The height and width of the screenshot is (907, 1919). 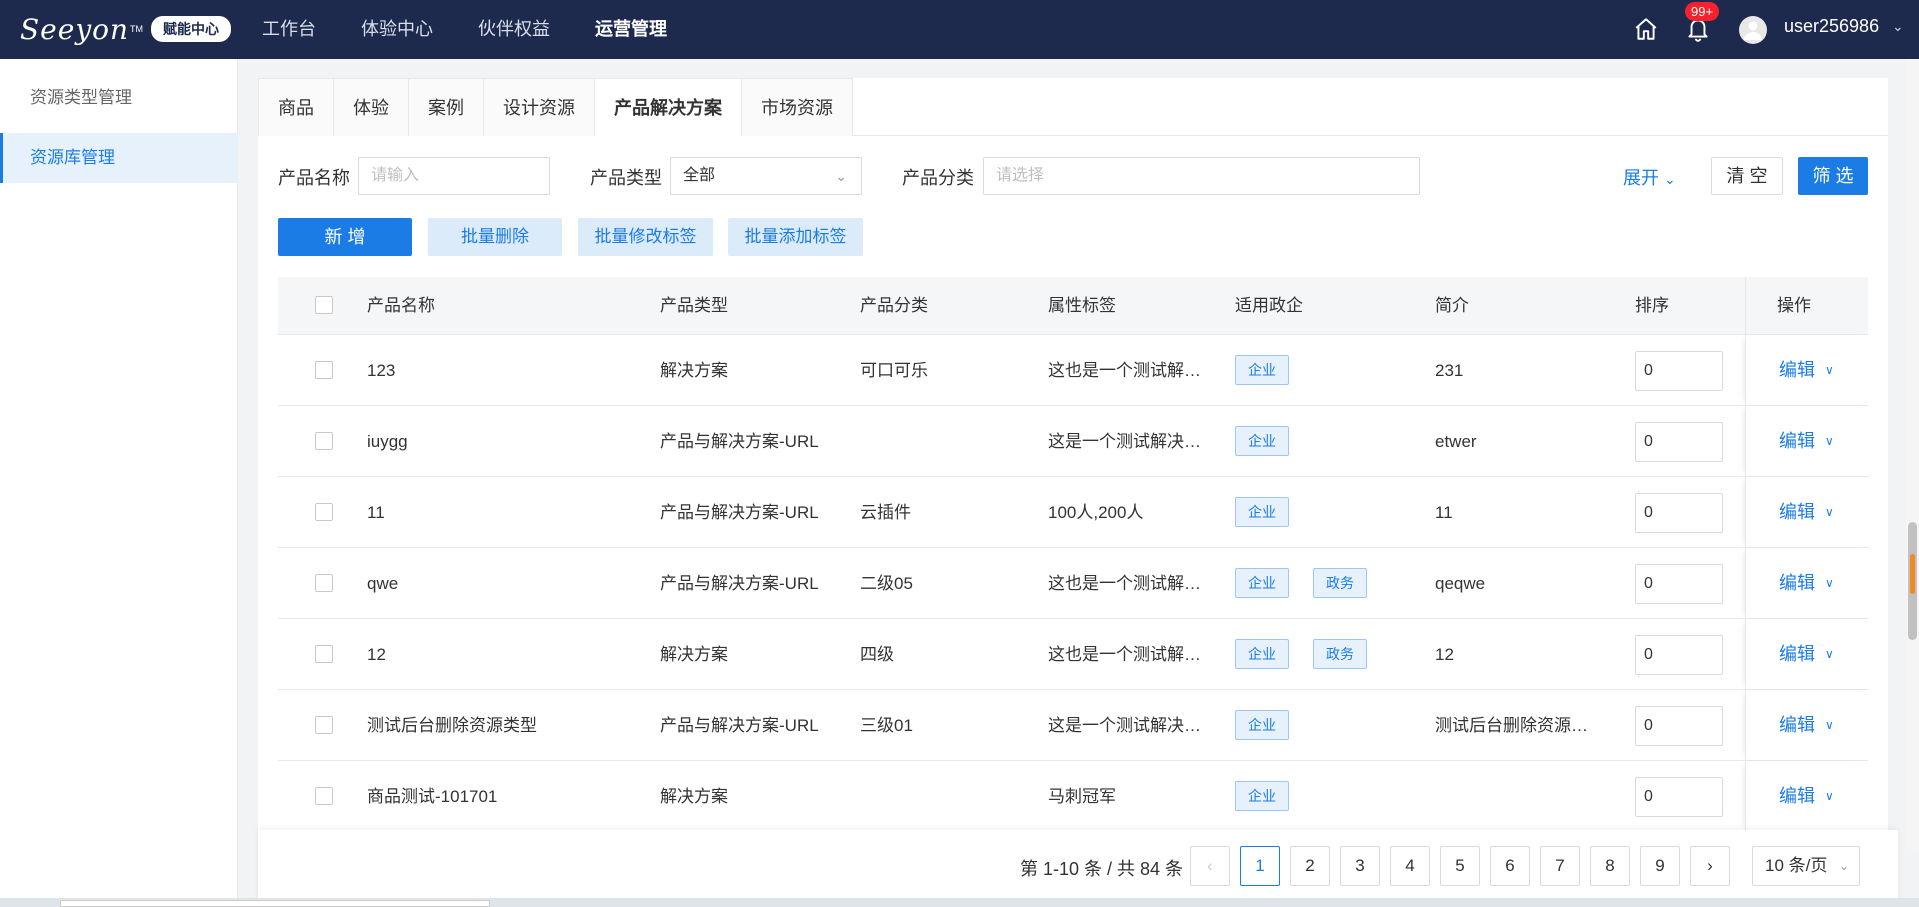 What do you see at coordinates (1456, 441) in the screenshot?
I see `cell-intro: etwer` at bounding box center [1456, 441].